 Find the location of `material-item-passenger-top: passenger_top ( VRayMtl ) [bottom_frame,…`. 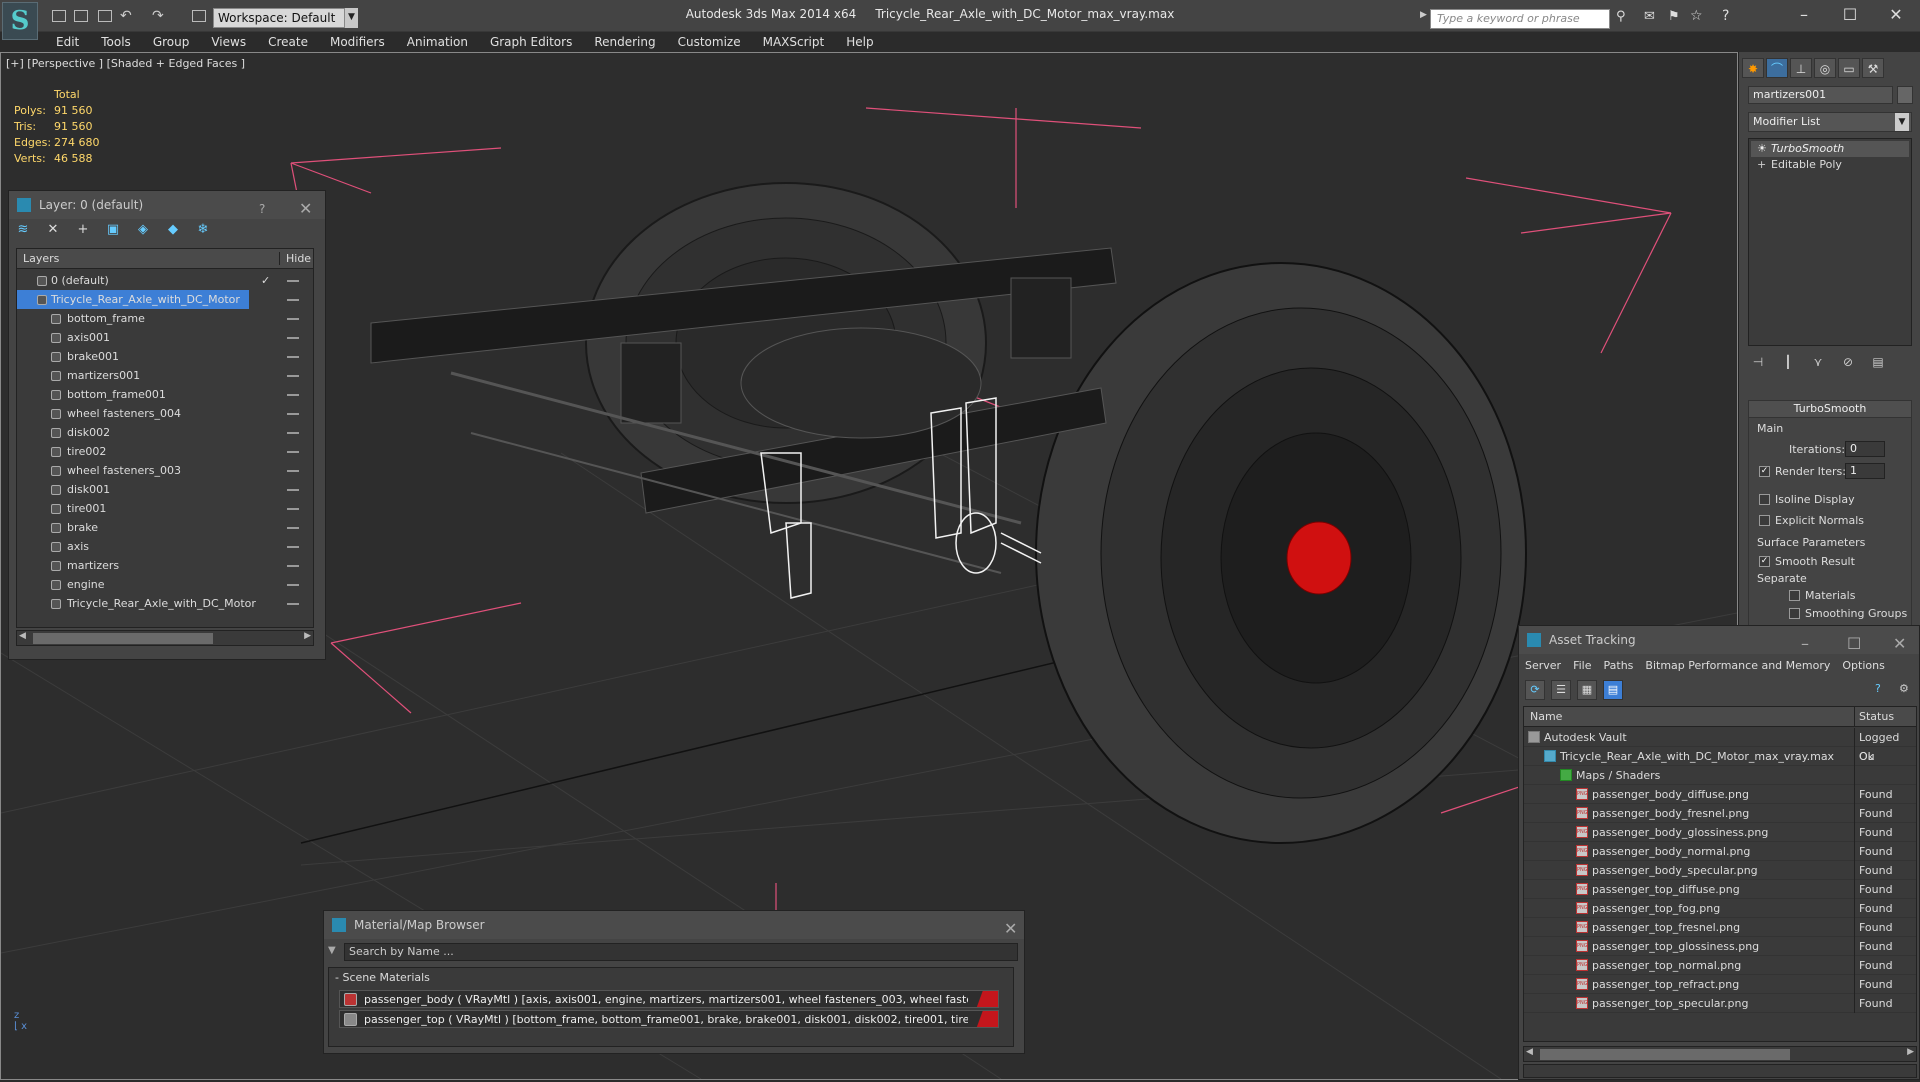

material-item-passenger-top: passenger_top ( VRayMtl ) [bottom_frame,… is located at coordinates (669, 1019).